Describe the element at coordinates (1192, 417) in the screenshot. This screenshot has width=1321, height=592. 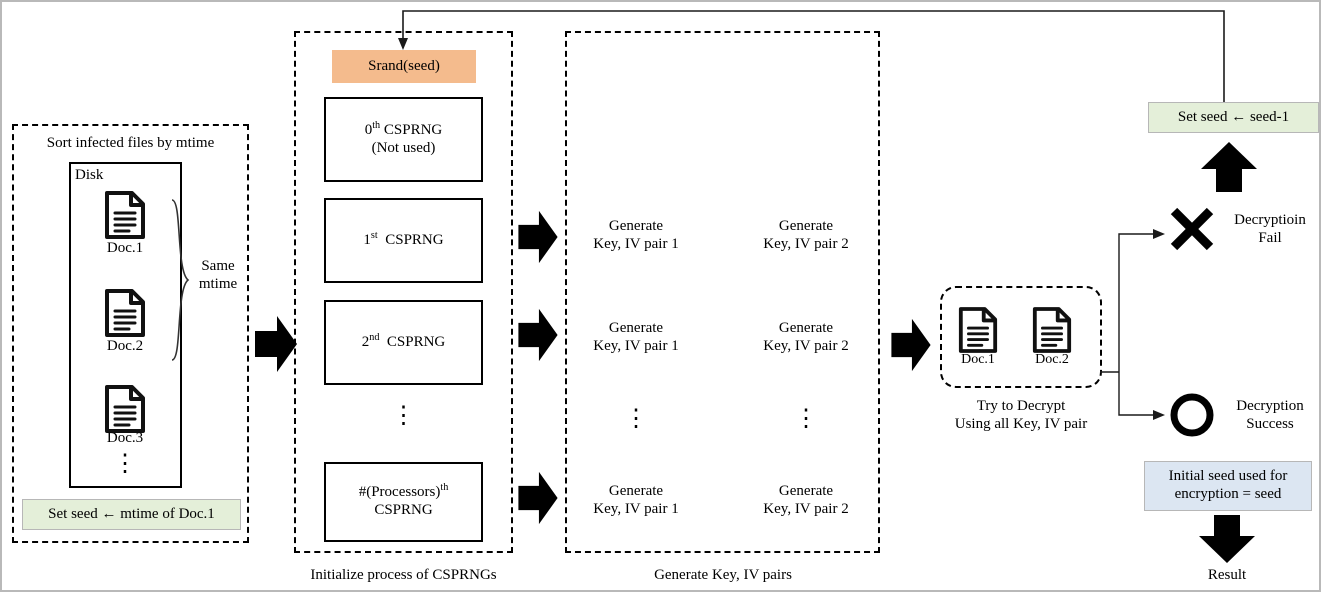
I see `circle-mark-icon` at that location.